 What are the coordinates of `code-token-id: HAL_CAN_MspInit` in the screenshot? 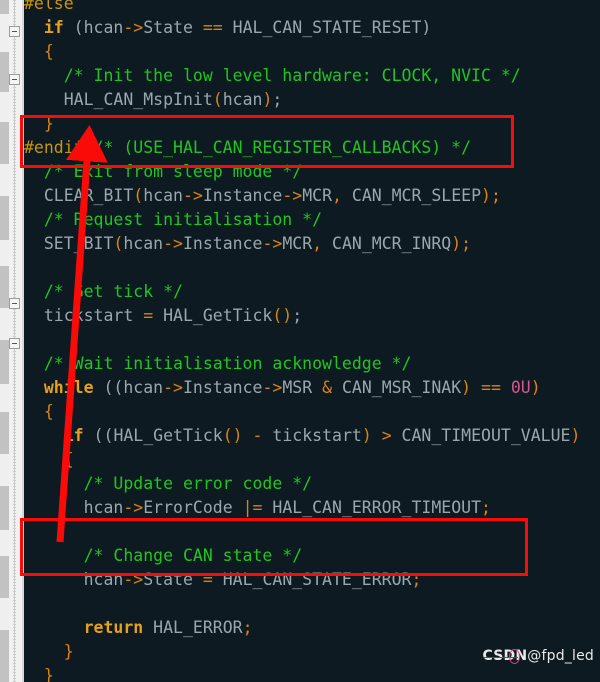 It's located at (138, 99).